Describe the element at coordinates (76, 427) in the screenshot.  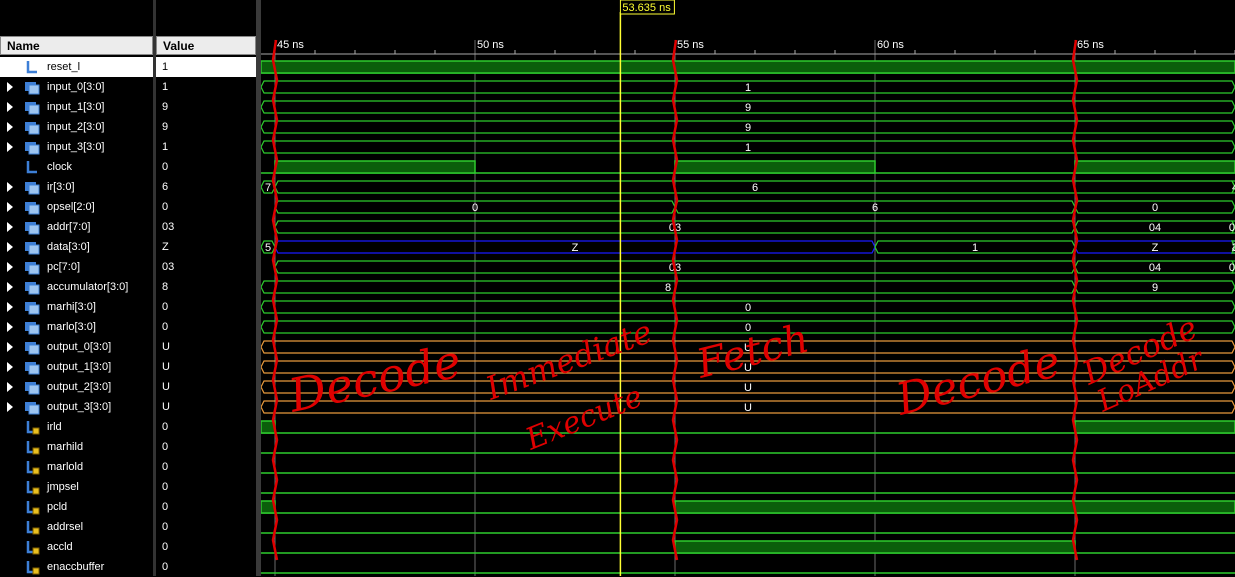
I see `signal-row: irld` at that location.